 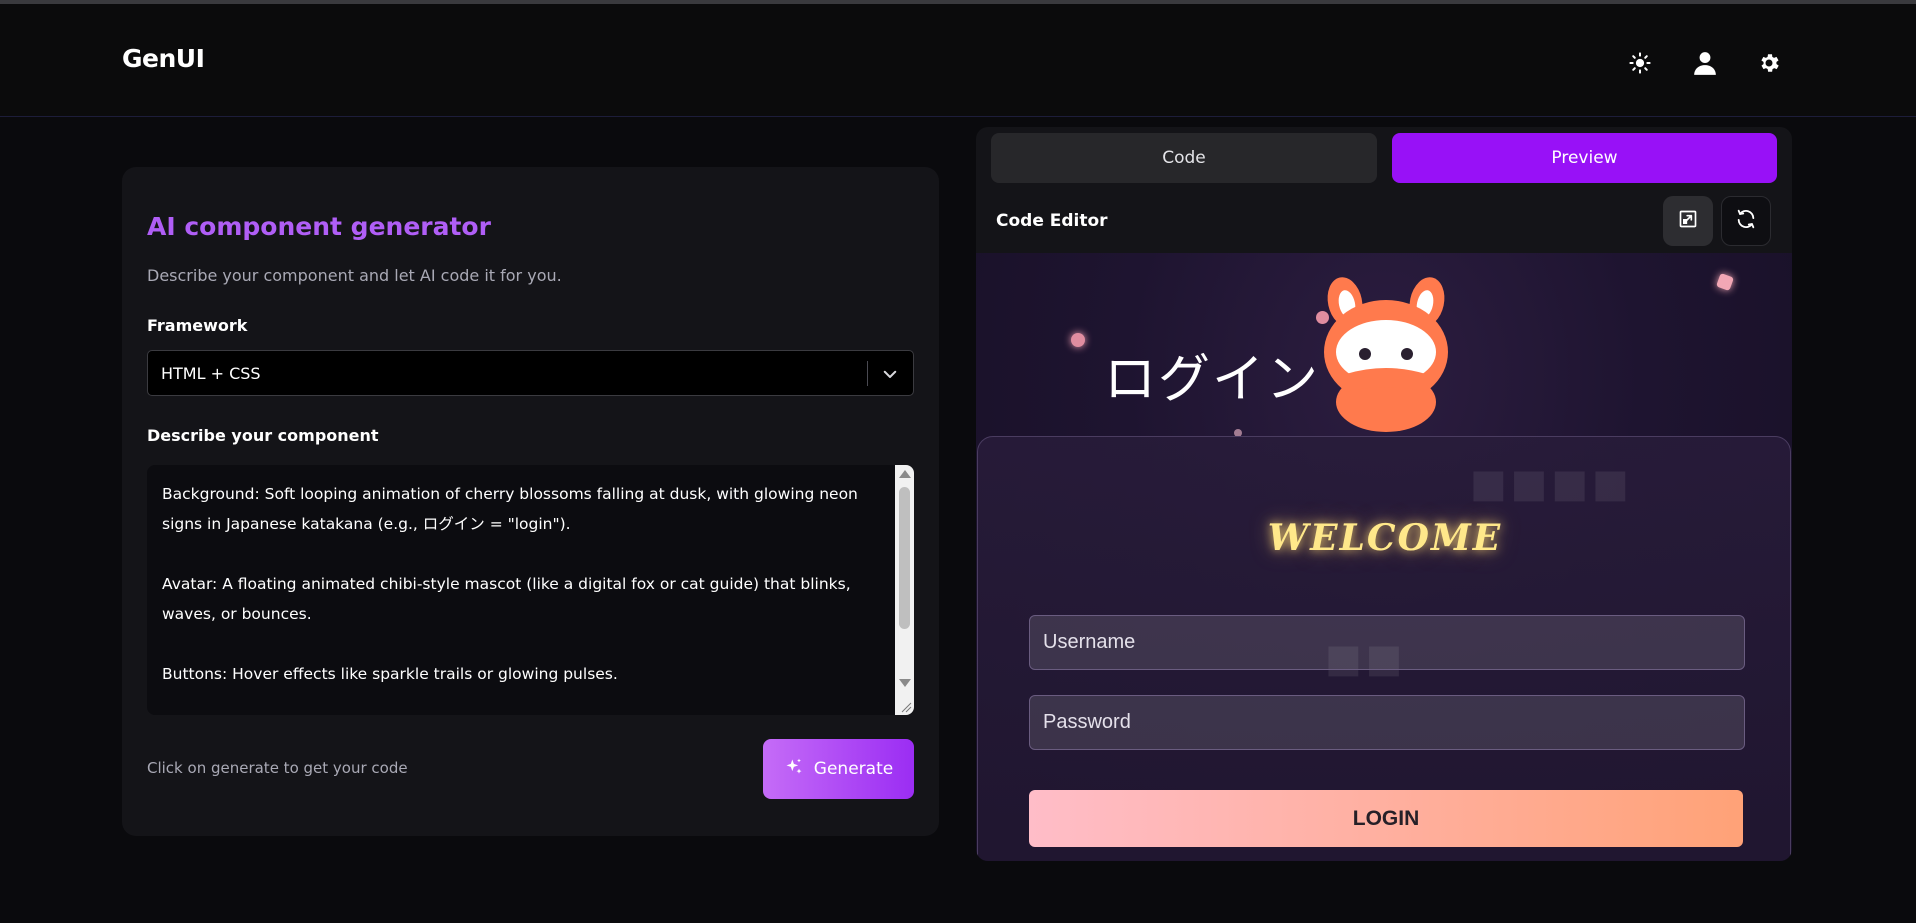 I want to click on app-header: GenUI, so click(x=958, y=60).